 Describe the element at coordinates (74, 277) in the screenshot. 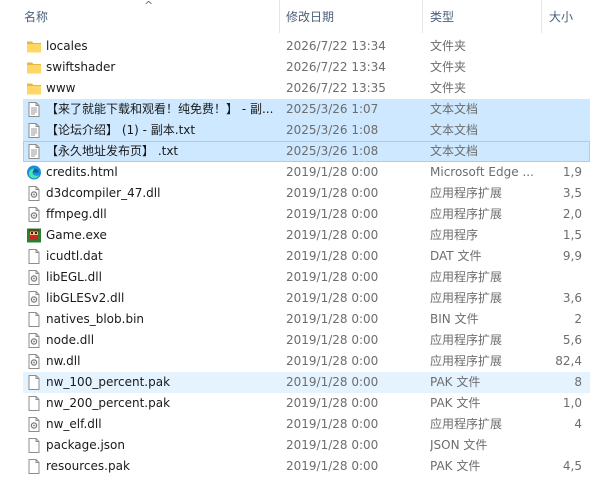

I see `file-name: libEGL.dll` at that location.